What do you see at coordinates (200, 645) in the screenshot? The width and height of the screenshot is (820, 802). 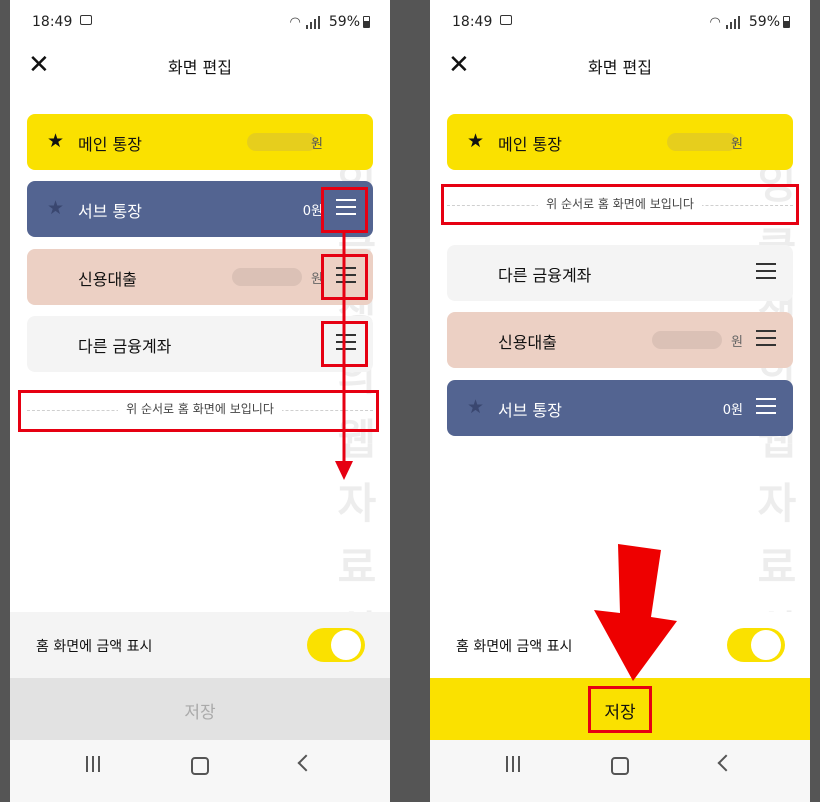 I see `amount-toggle-row: 홈 화면에 금액 표시` at bounding box center [200, 645].